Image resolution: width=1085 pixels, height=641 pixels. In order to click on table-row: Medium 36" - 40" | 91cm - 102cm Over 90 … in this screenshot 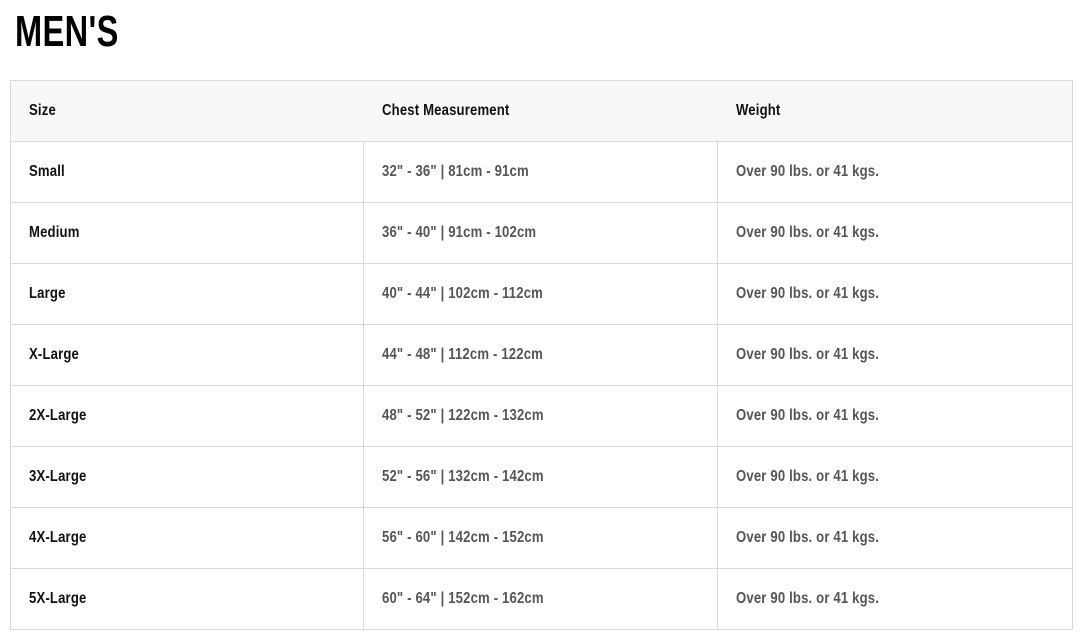, I will do `click(541, 233)`.